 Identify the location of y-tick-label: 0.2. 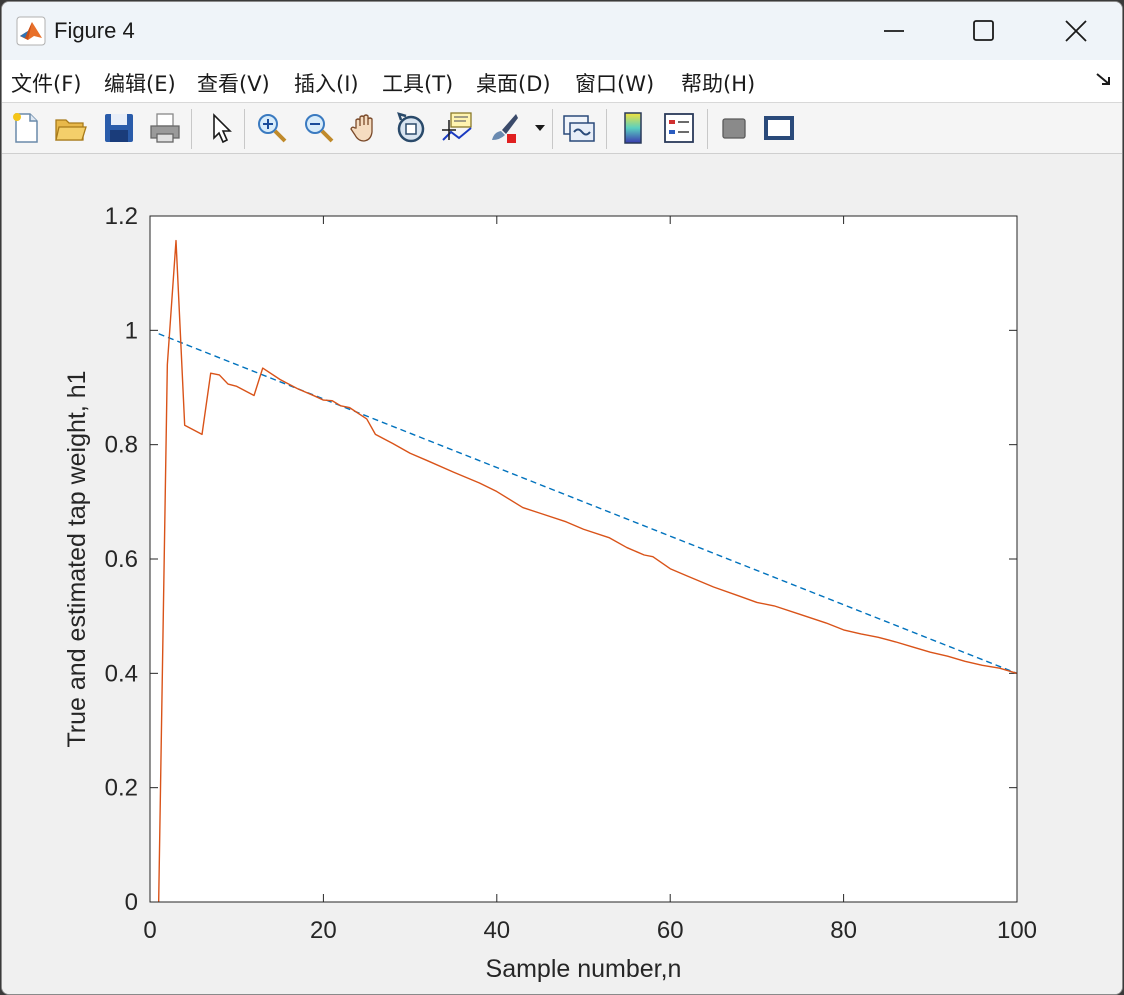
(121, 788).